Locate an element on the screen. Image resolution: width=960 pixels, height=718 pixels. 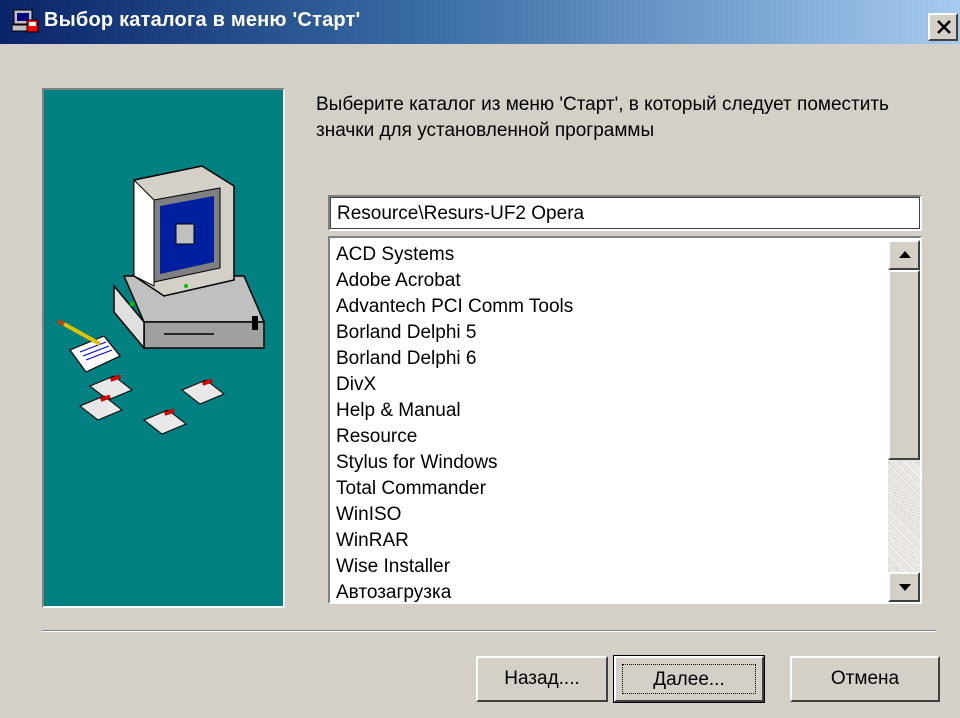
close-button is located at coordinates (943, 27).